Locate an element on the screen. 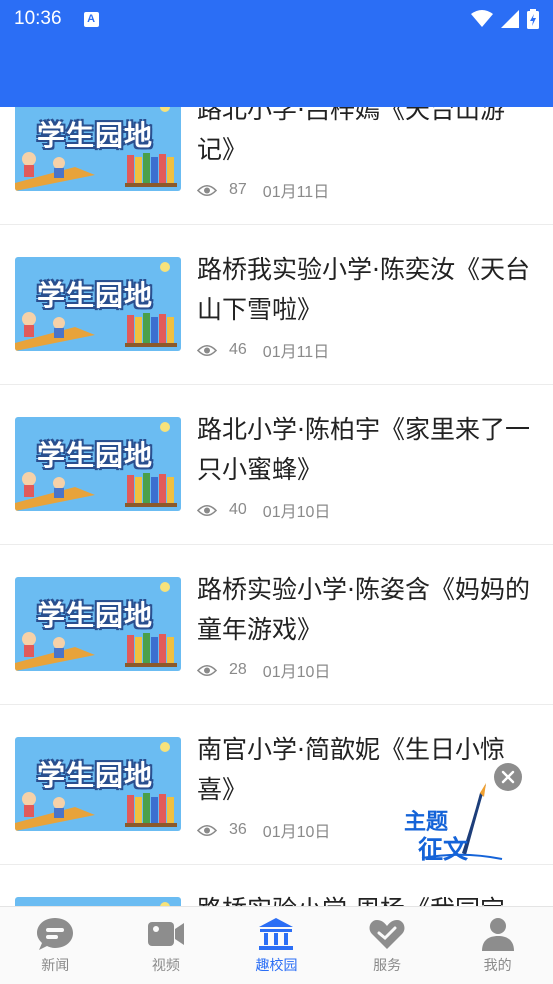 This screenshot has height=984, width=553. battery-icon is located at coordinates (533, 19).